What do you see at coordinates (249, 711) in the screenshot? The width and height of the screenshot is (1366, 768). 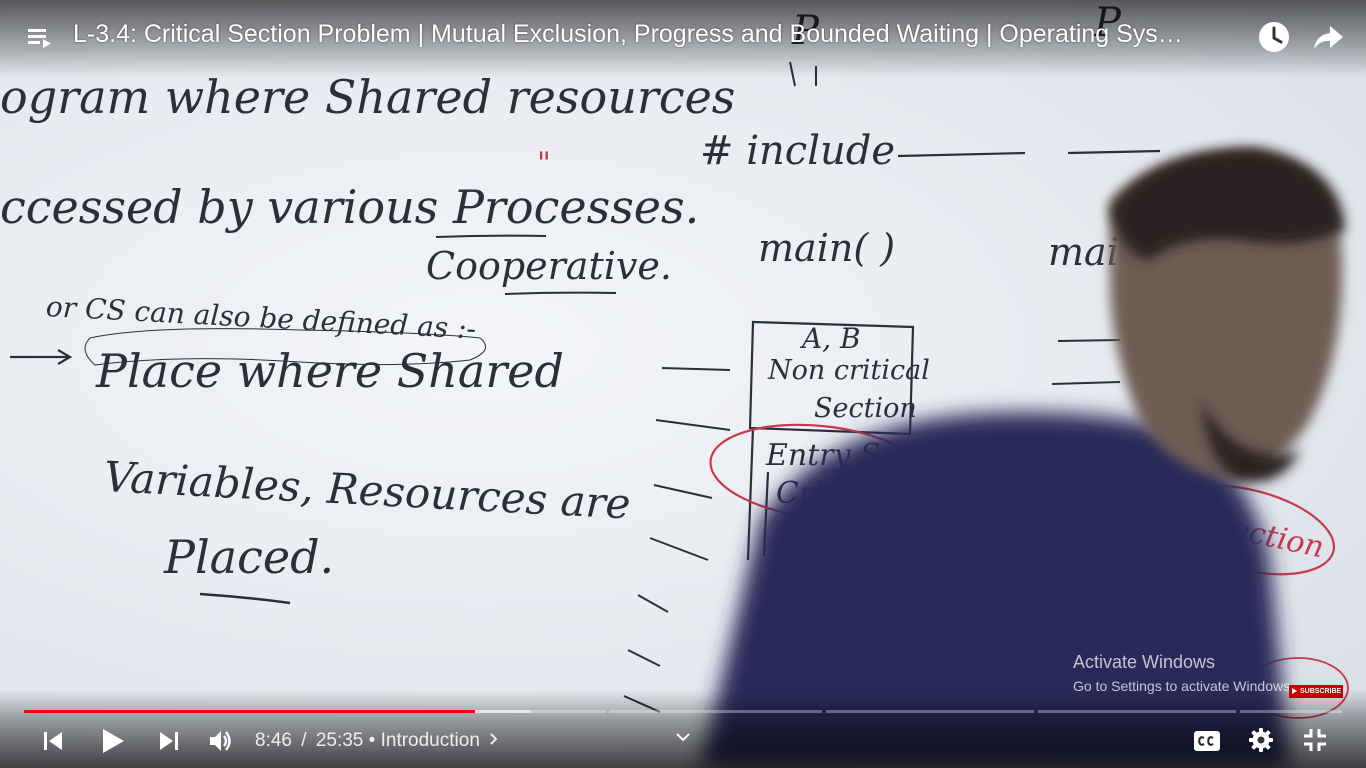 I see `played-fill` at bounding box center [249, 711].